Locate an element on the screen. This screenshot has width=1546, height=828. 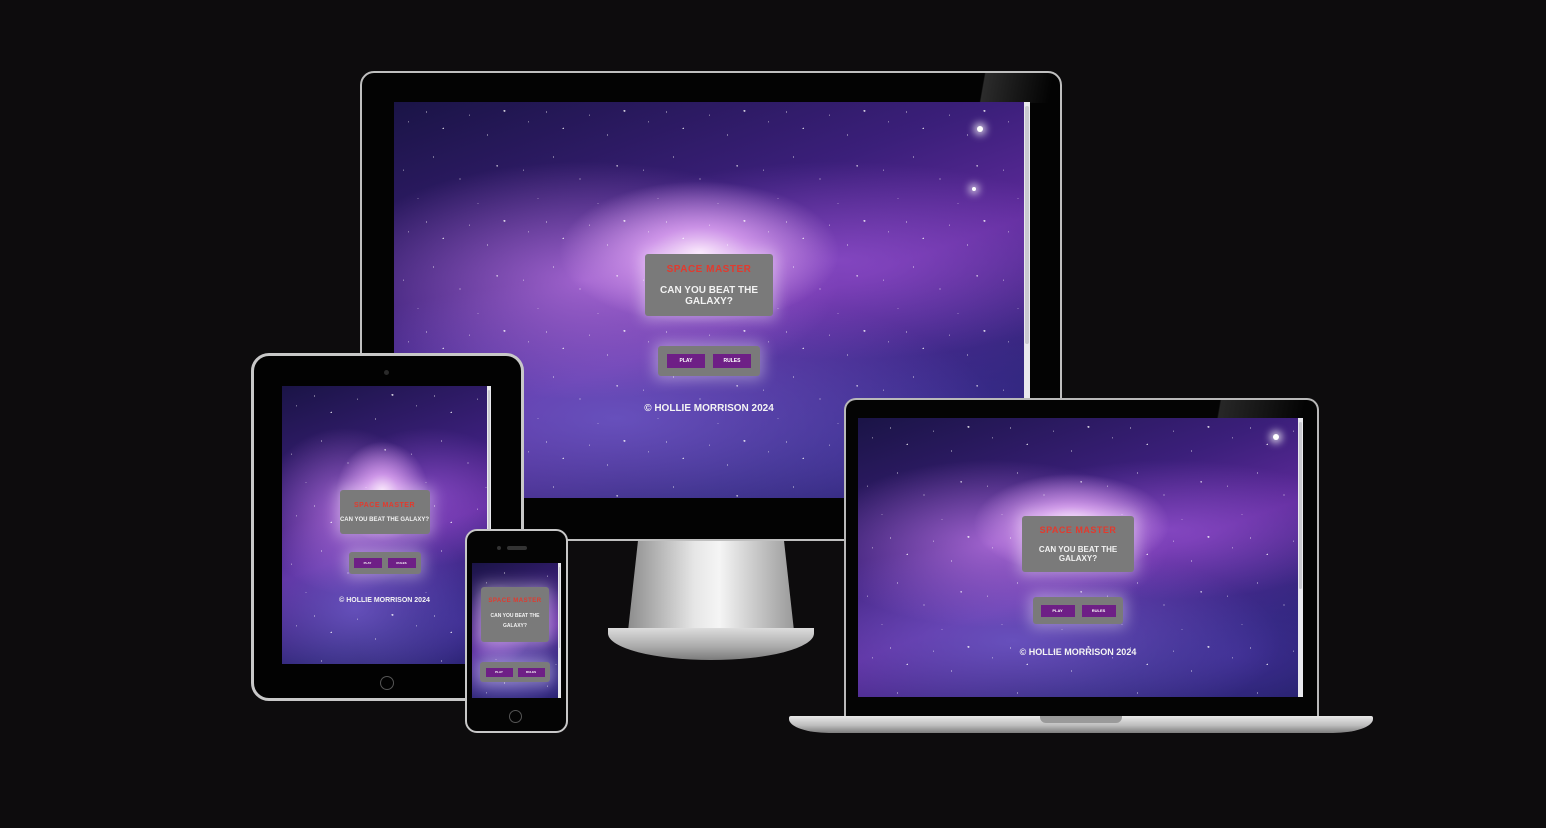
phone-speaker is located at coordinates (517, 548).